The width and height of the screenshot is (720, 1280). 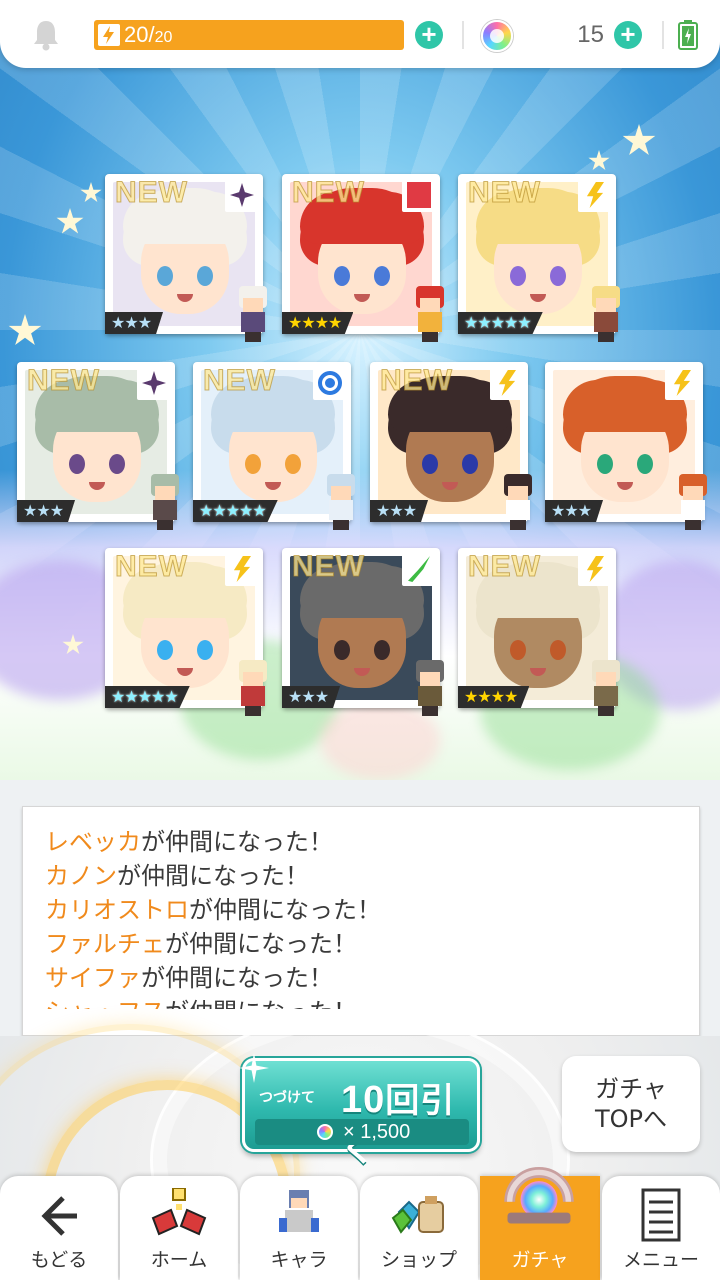 What do you see at coordinates (93, 978) in the screenshot?
I see `character-name: サイファ` at bounding box center [93, 978].